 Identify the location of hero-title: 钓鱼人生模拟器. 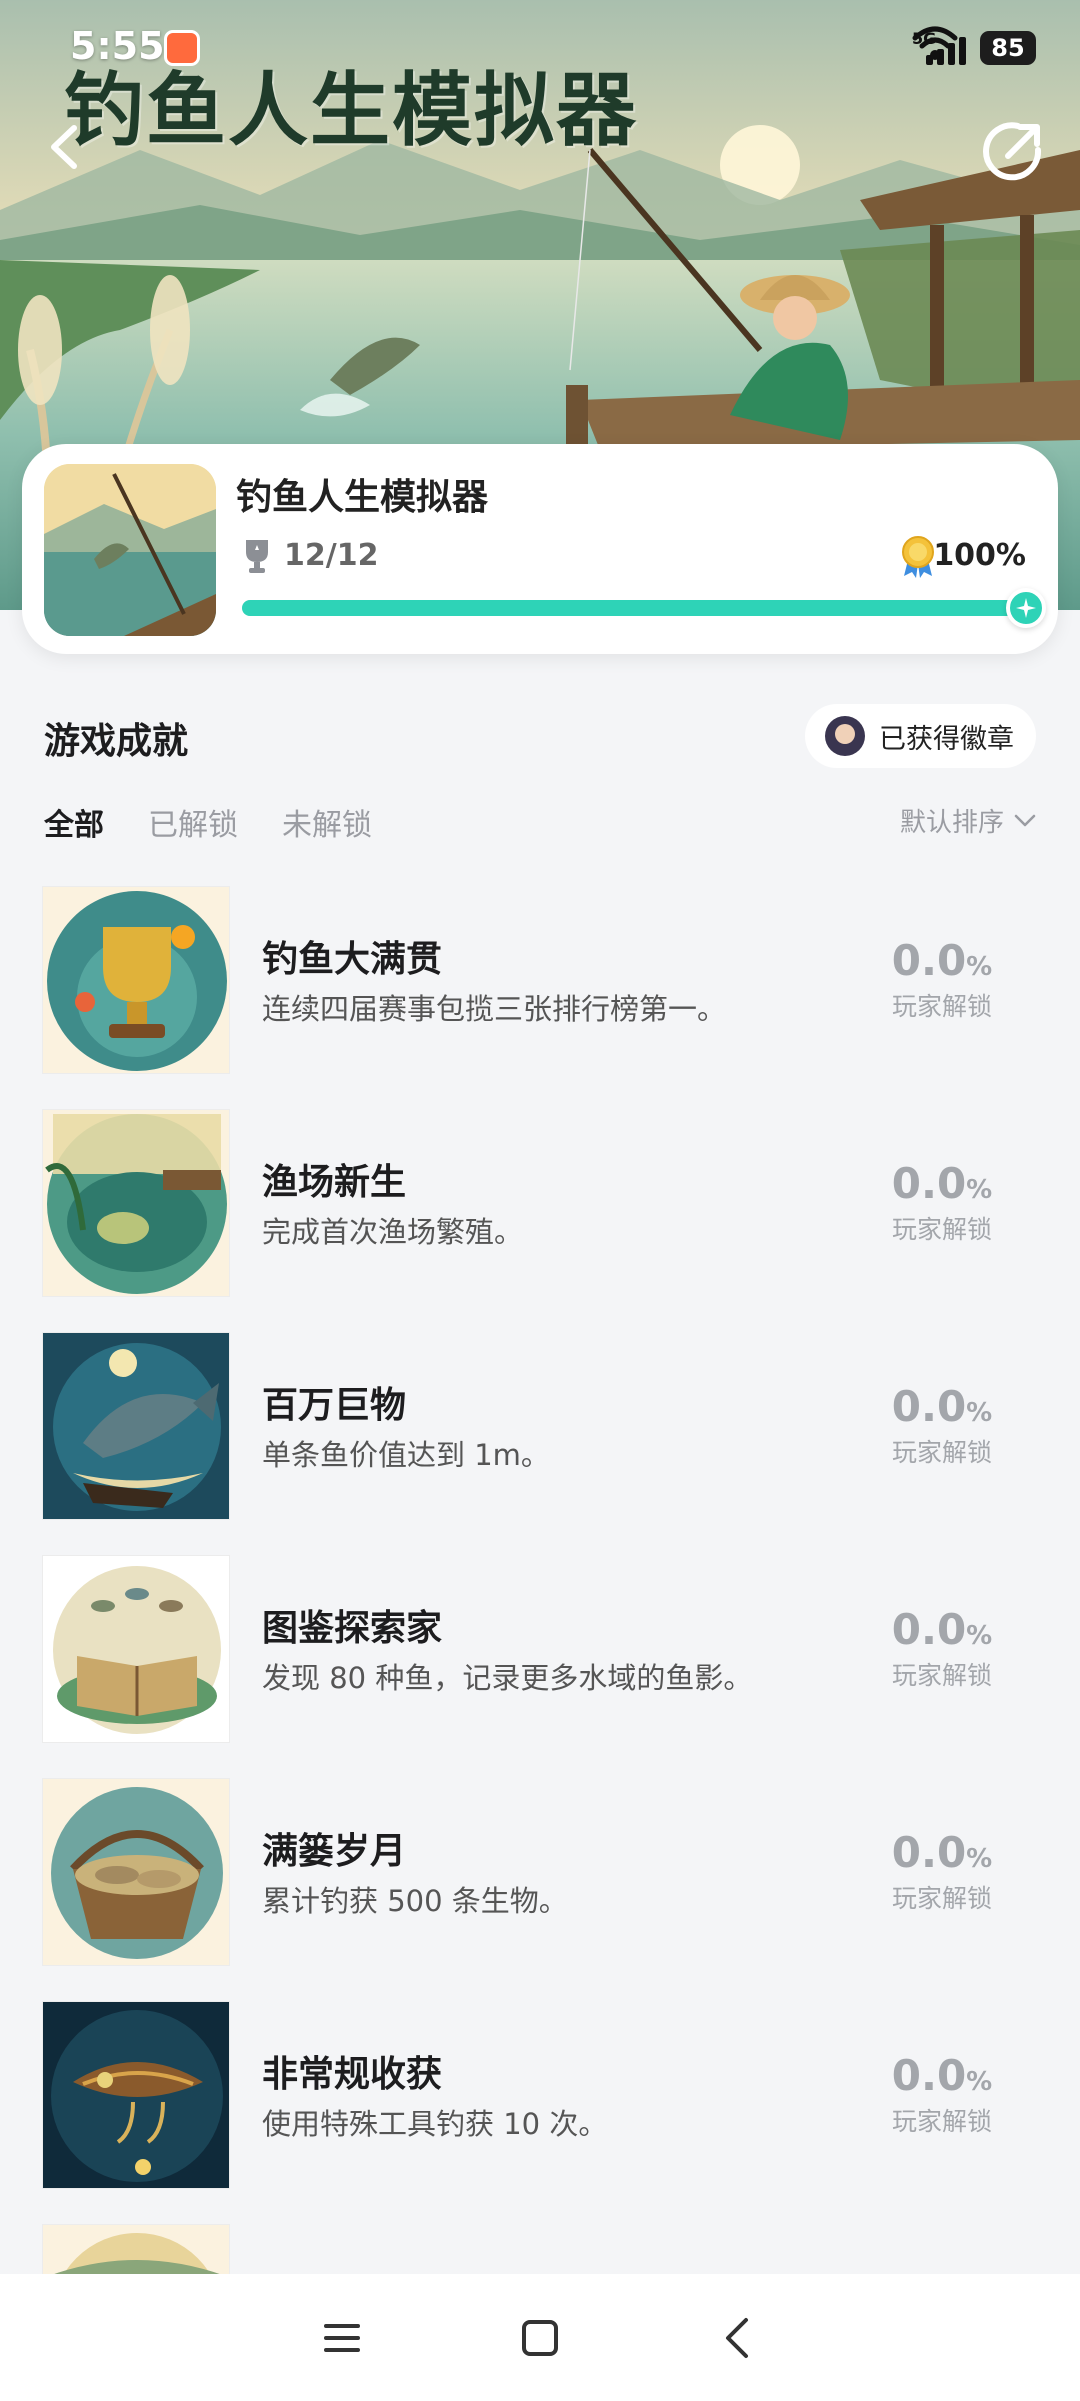
(351, 110).